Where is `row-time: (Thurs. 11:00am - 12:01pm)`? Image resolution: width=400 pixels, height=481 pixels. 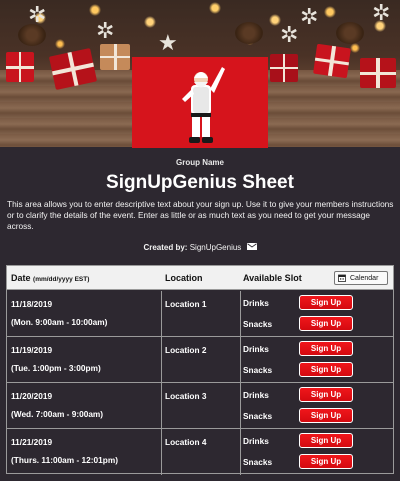
row-time: (Thurs. 11:00am - 12:01pm) is located at coordinates (64, 460).